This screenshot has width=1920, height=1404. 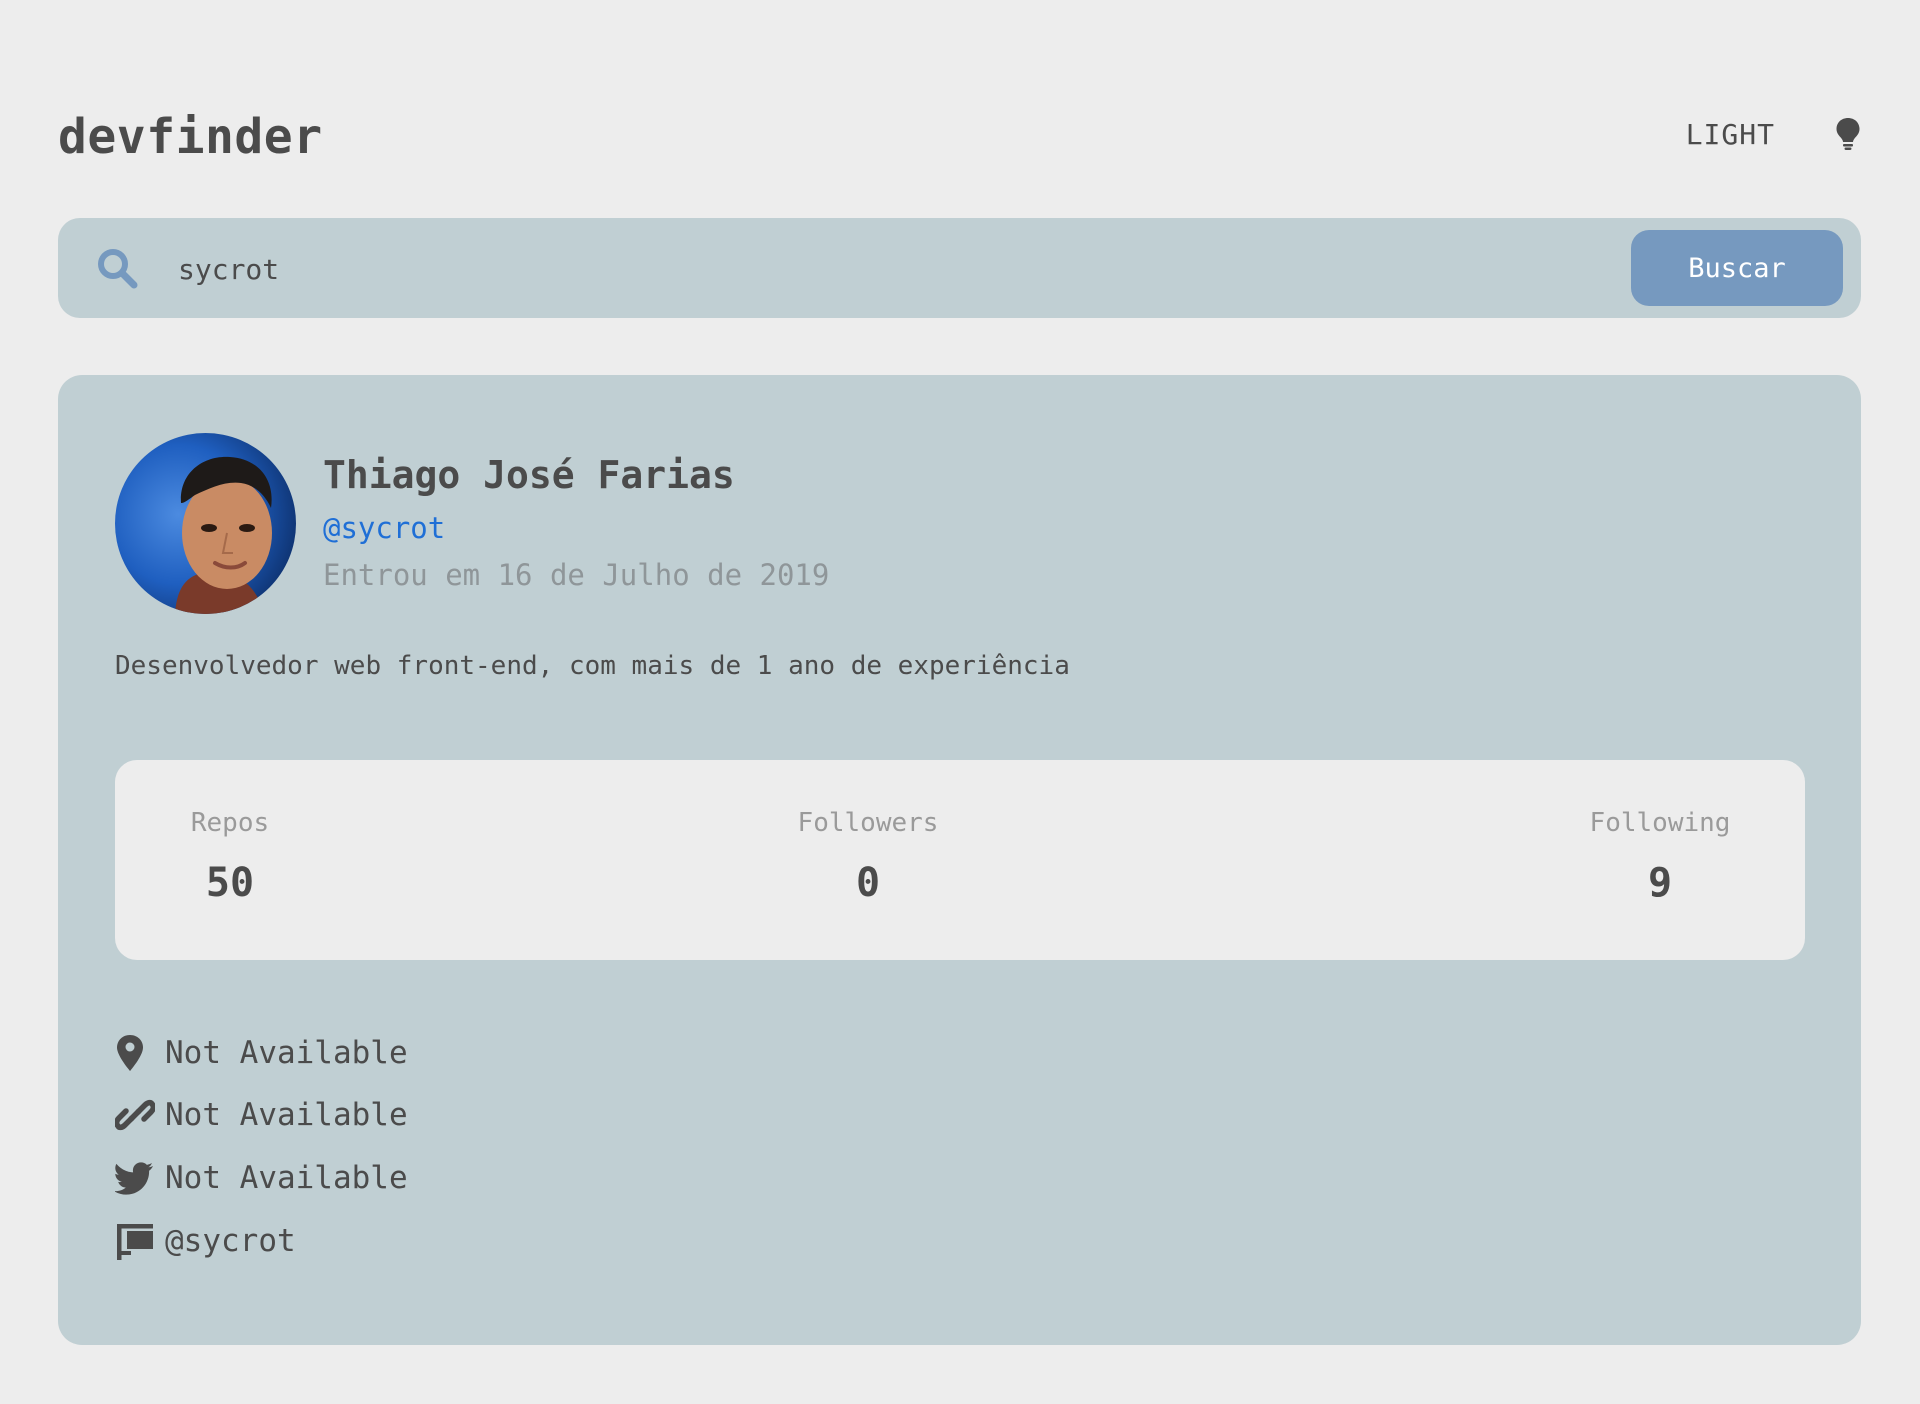 I want to click on stat-followers-value: 0, so click(x=868, y=883).